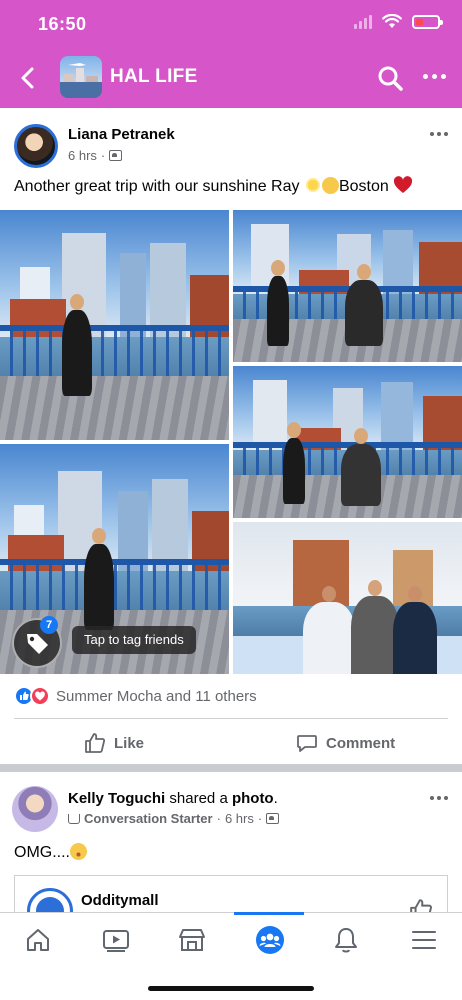 This screenshot has width=462, height=1000. I want to click on comment-button: Comment, so click(345, 743).